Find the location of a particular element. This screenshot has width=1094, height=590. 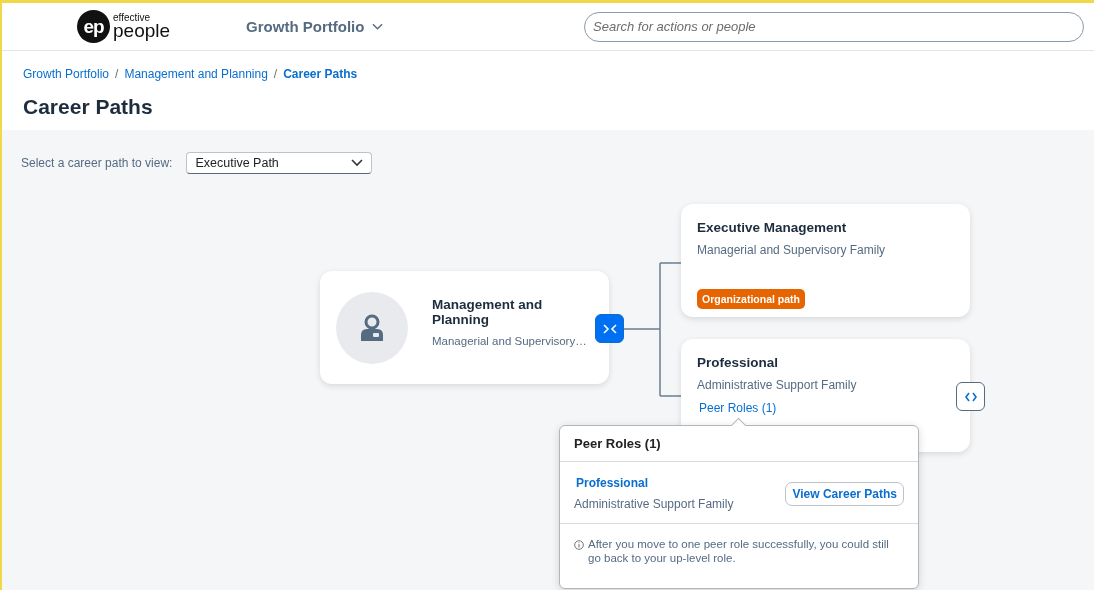

role-title: Executive Management is located at coordinates (772, 227).